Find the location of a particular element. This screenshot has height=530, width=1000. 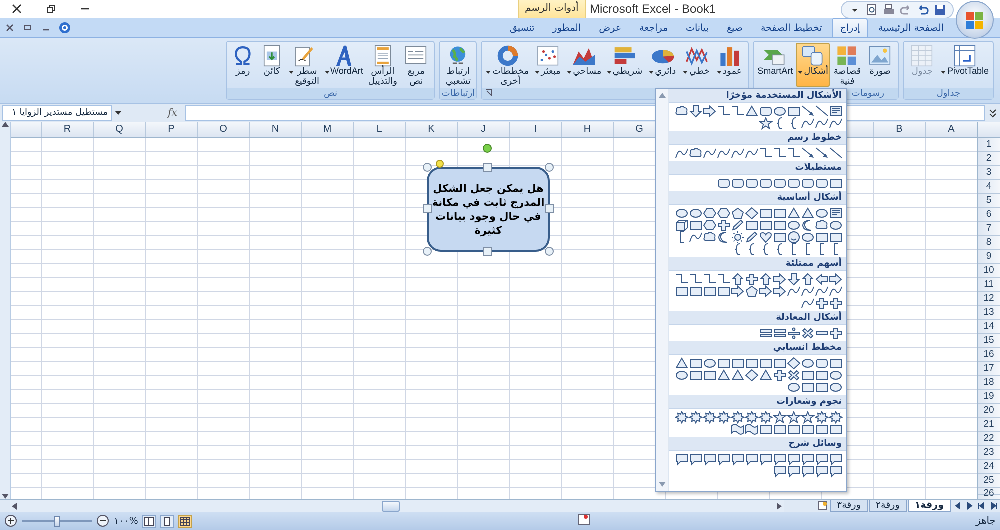

ribbon-tab: تنسيق is located at coordinates (522, 27).